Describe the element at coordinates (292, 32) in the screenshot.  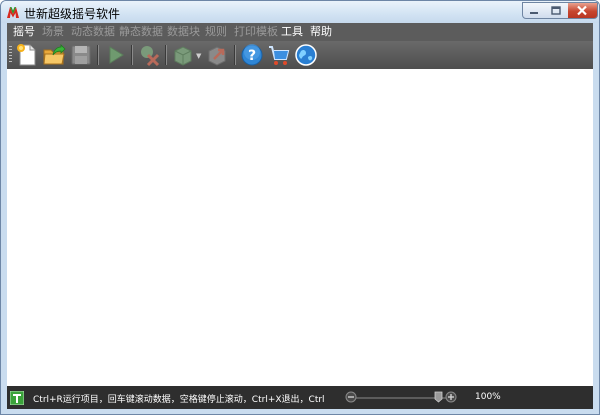
I see `menu-tools: 工具` at that location.